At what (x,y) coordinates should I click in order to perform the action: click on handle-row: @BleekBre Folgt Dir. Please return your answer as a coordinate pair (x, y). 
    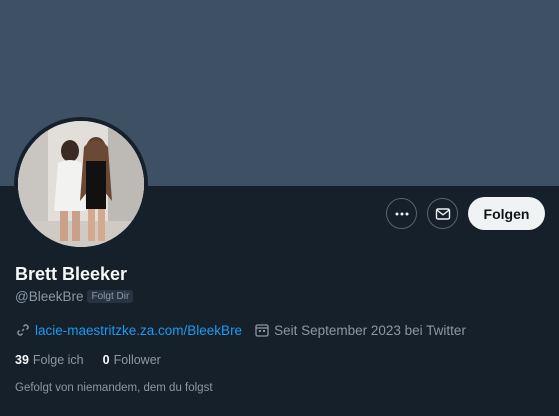
    Looking at the image, I should click on (74, 296).